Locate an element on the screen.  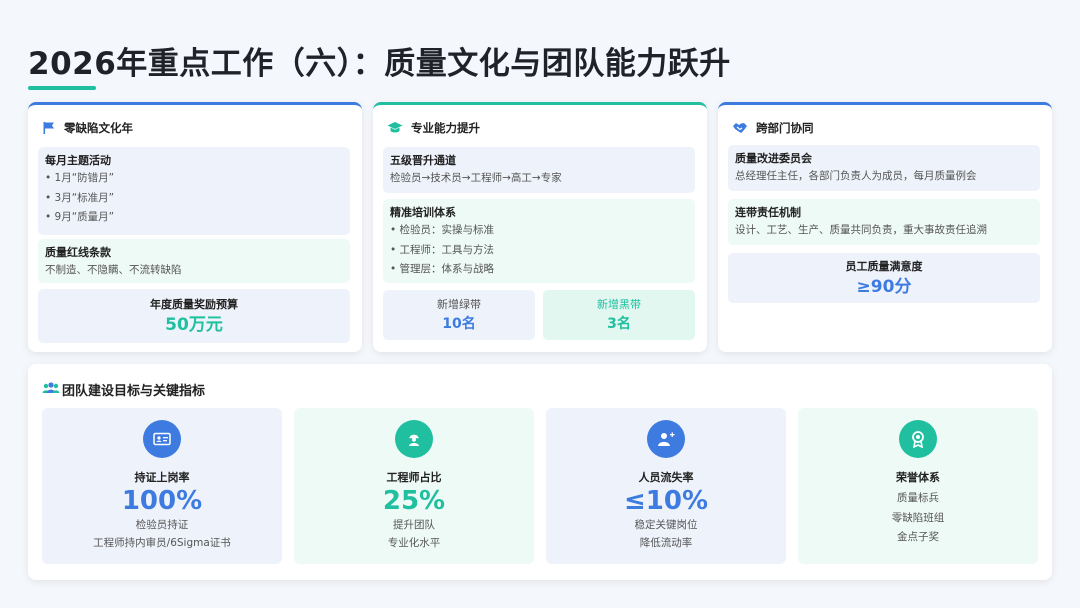
card-header: 跨部门协同 is located at coordinates (773, 128).